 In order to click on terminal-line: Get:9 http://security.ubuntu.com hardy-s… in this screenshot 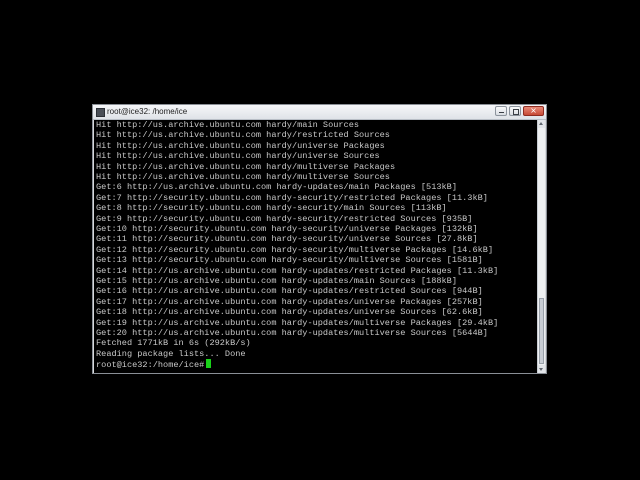, I will do `click(284, 218)`.